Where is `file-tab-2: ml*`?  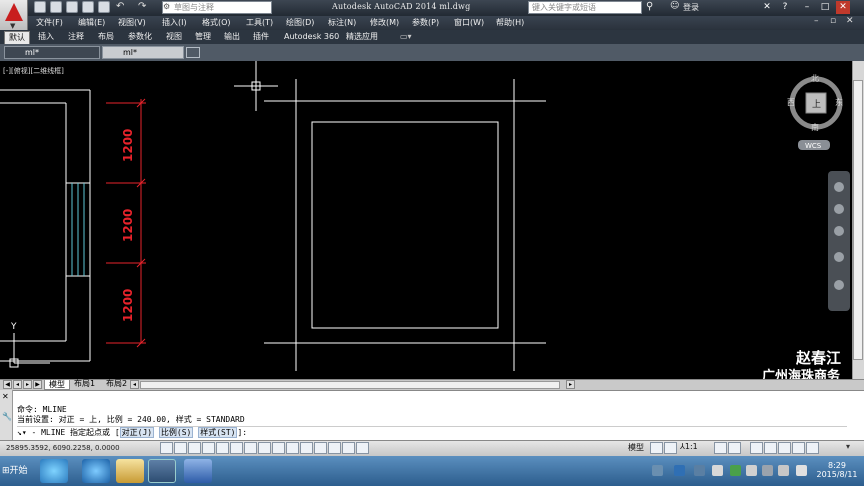 file-tab-2: ml* is located at coordinates (143, 52).